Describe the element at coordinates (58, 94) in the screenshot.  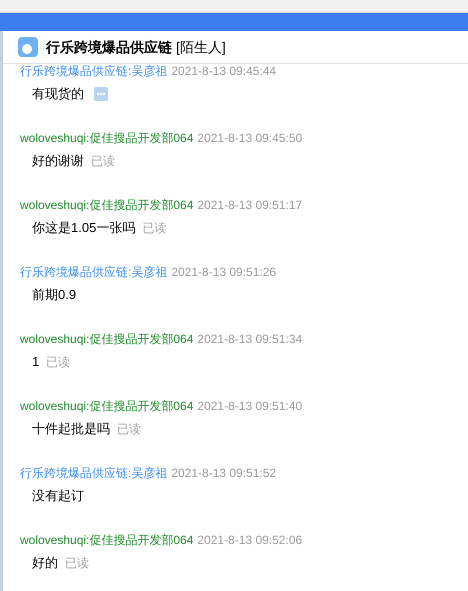
I see `message-text: 有现货的` at that location.